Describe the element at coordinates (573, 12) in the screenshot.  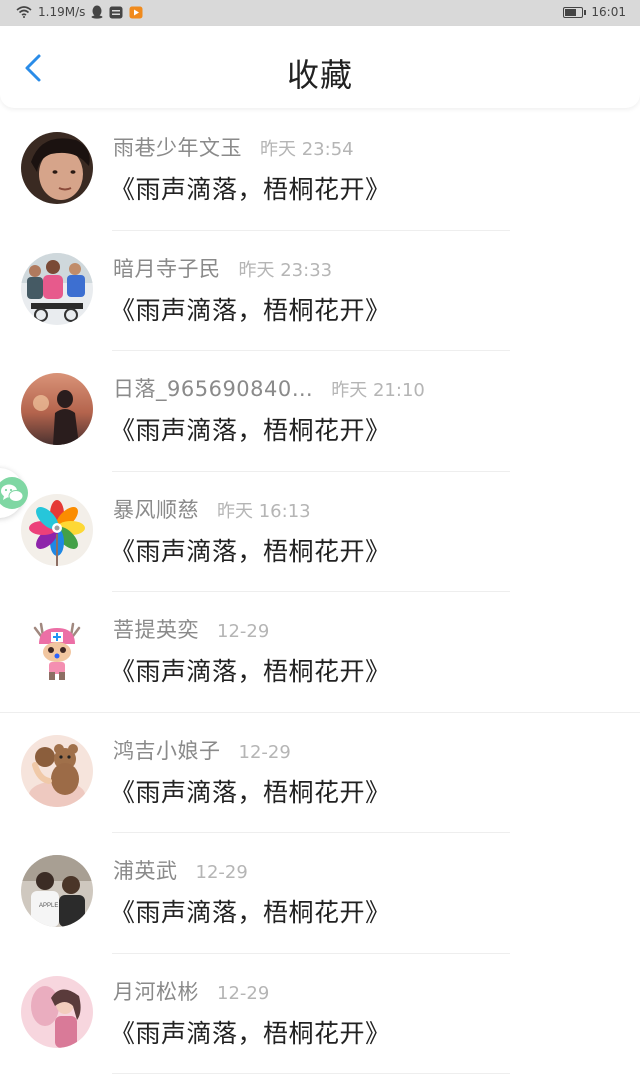
I see `battery-icon` at that location.